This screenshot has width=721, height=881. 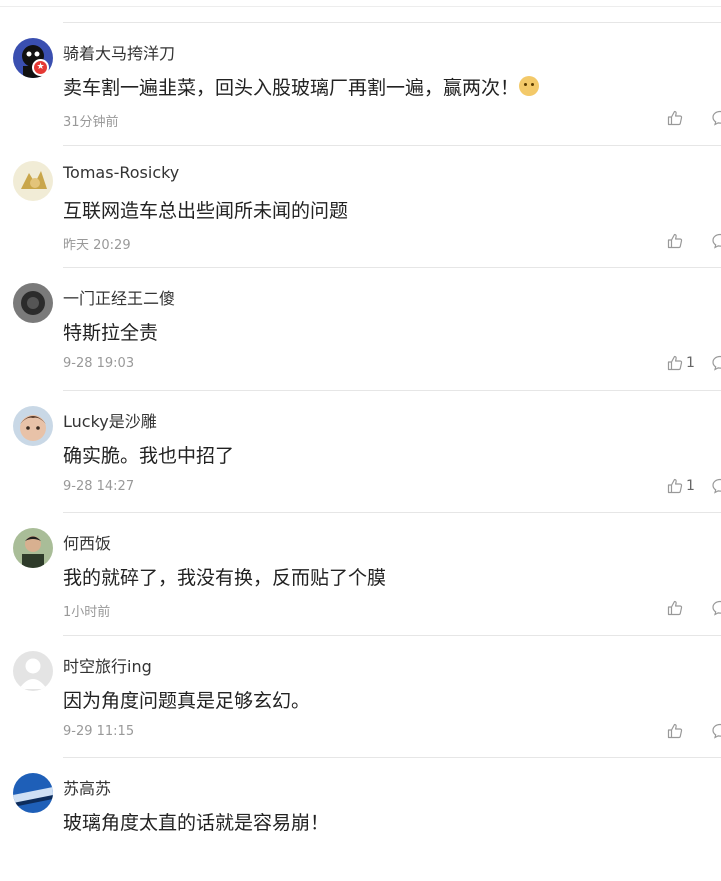 I want to click on username: Tomas-Rosicky, so click(x=121, y=172).